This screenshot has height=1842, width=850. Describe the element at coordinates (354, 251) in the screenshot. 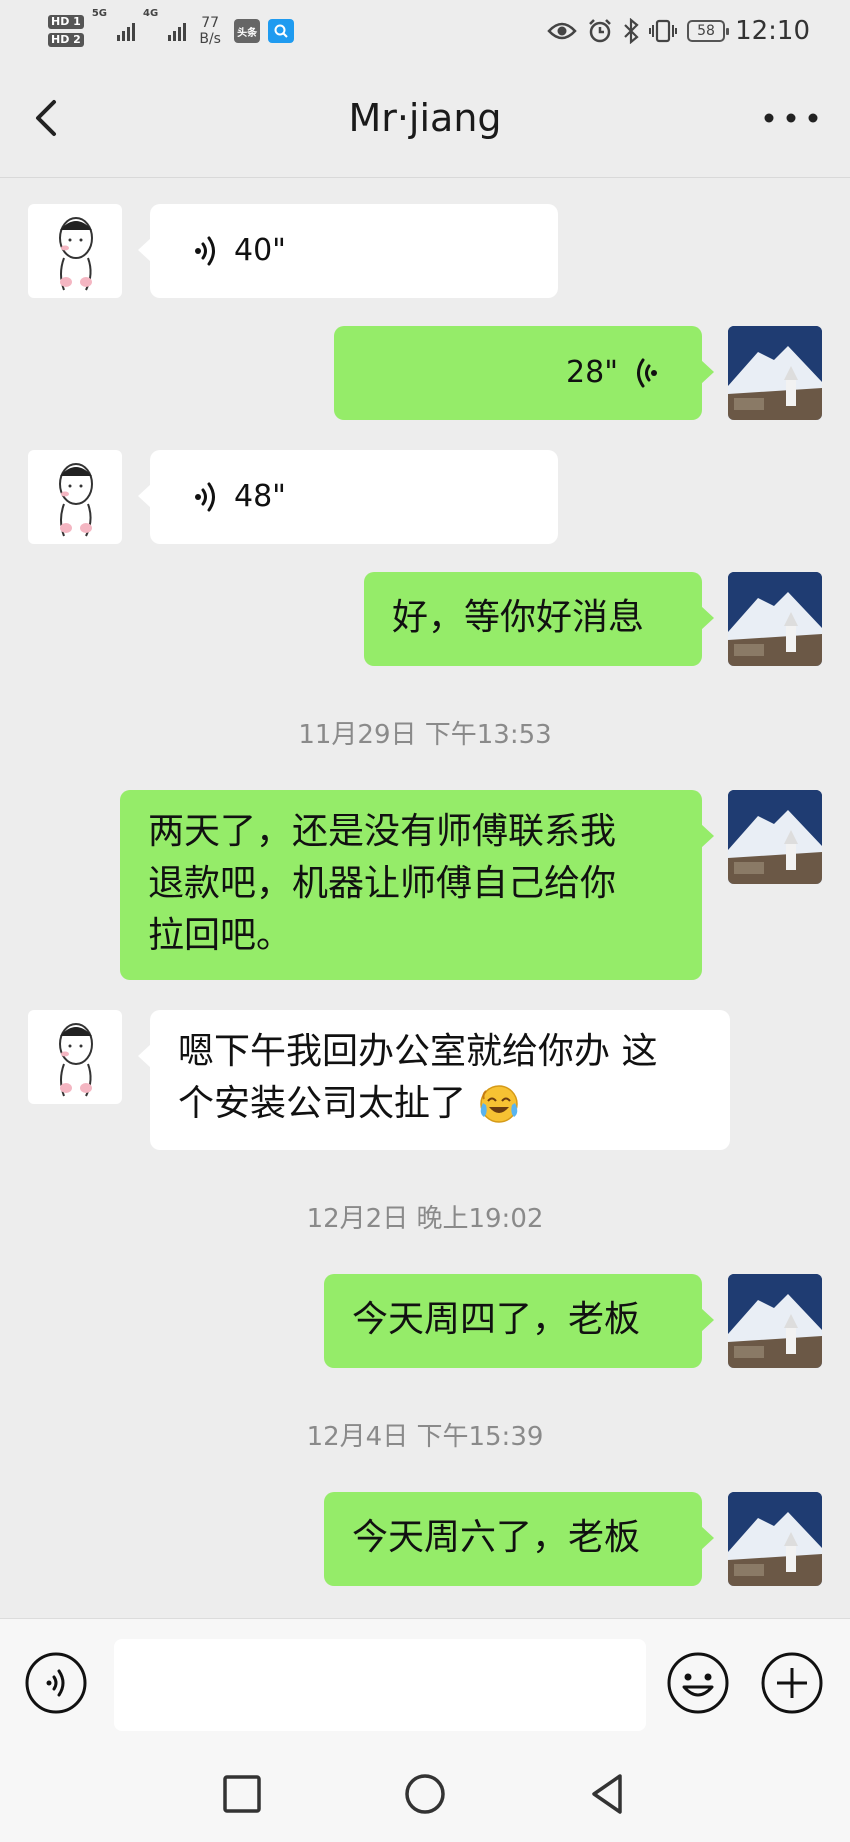

I see `voice-message-content: 40"` at that location.